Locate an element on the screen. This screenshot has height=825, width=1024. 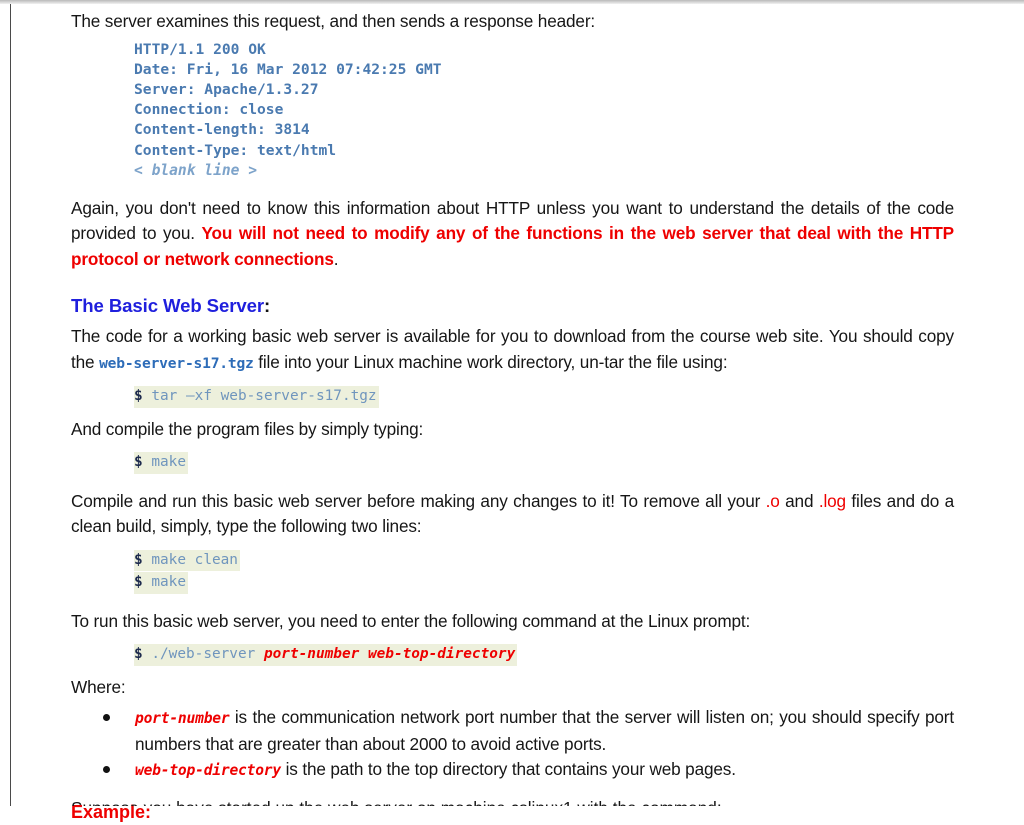
http-line-content-type: Content-Type: text/html is located at coordinates (235, 150).